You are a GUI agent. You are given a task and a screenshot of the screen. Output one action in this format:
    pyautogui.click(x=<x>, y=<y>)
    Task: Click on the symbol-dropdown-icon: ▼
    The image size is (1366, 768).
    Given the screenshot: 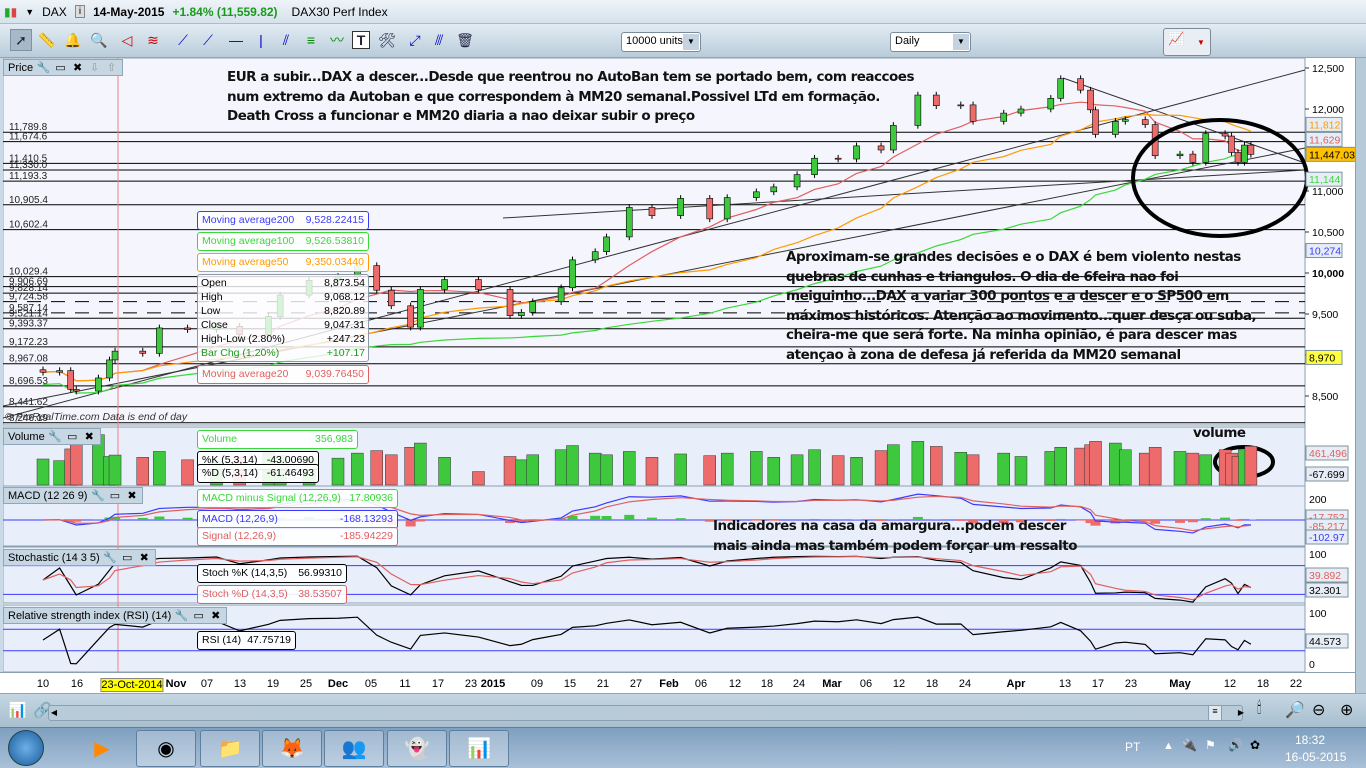 What is the action you would take?
    pyautogui.click(x=29, y=12)
    